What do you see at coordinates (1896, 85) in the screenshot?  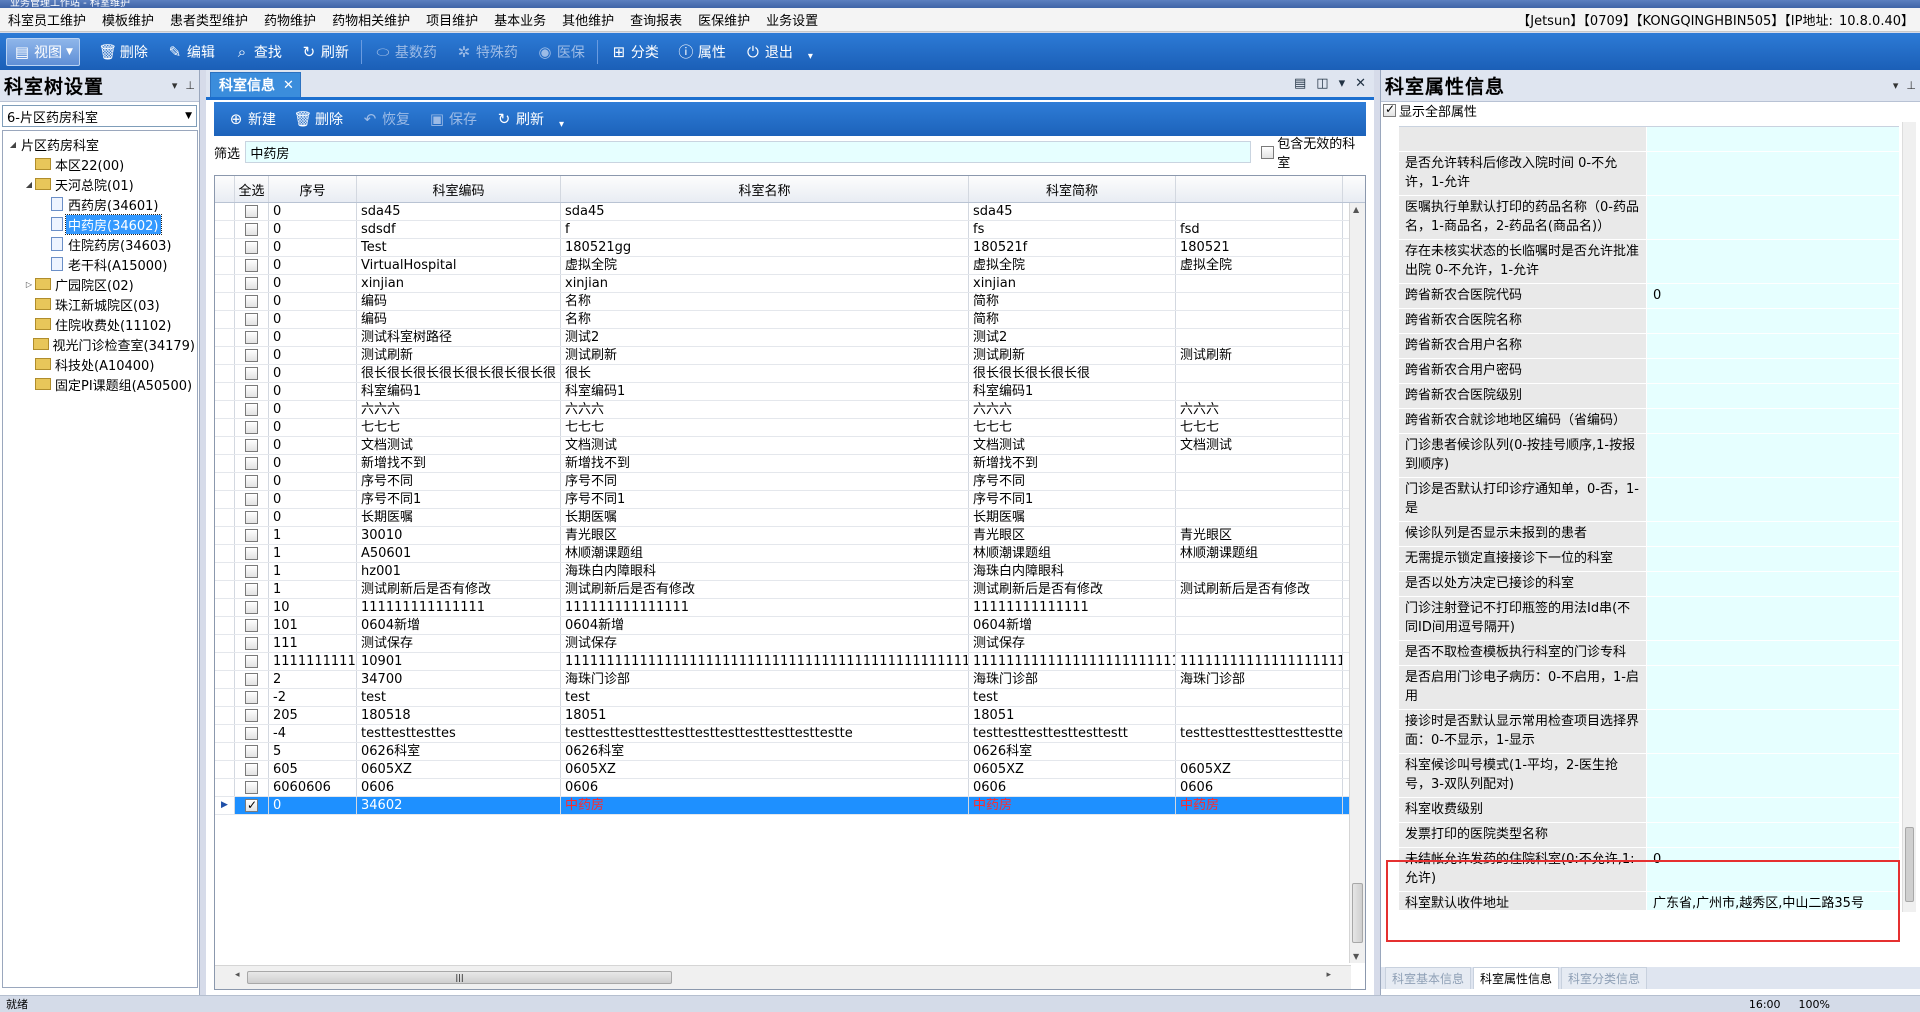 I see `panel-menu-icon: ▾` at bounding box center [1896, 85].